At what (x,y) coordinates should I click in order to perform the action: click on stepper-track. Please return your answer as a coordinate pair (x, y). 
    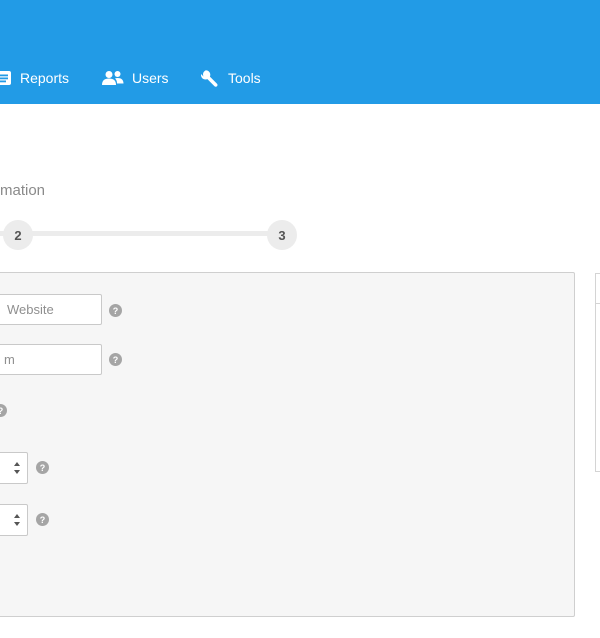
    Looking at the image, I should click on (142, 233).